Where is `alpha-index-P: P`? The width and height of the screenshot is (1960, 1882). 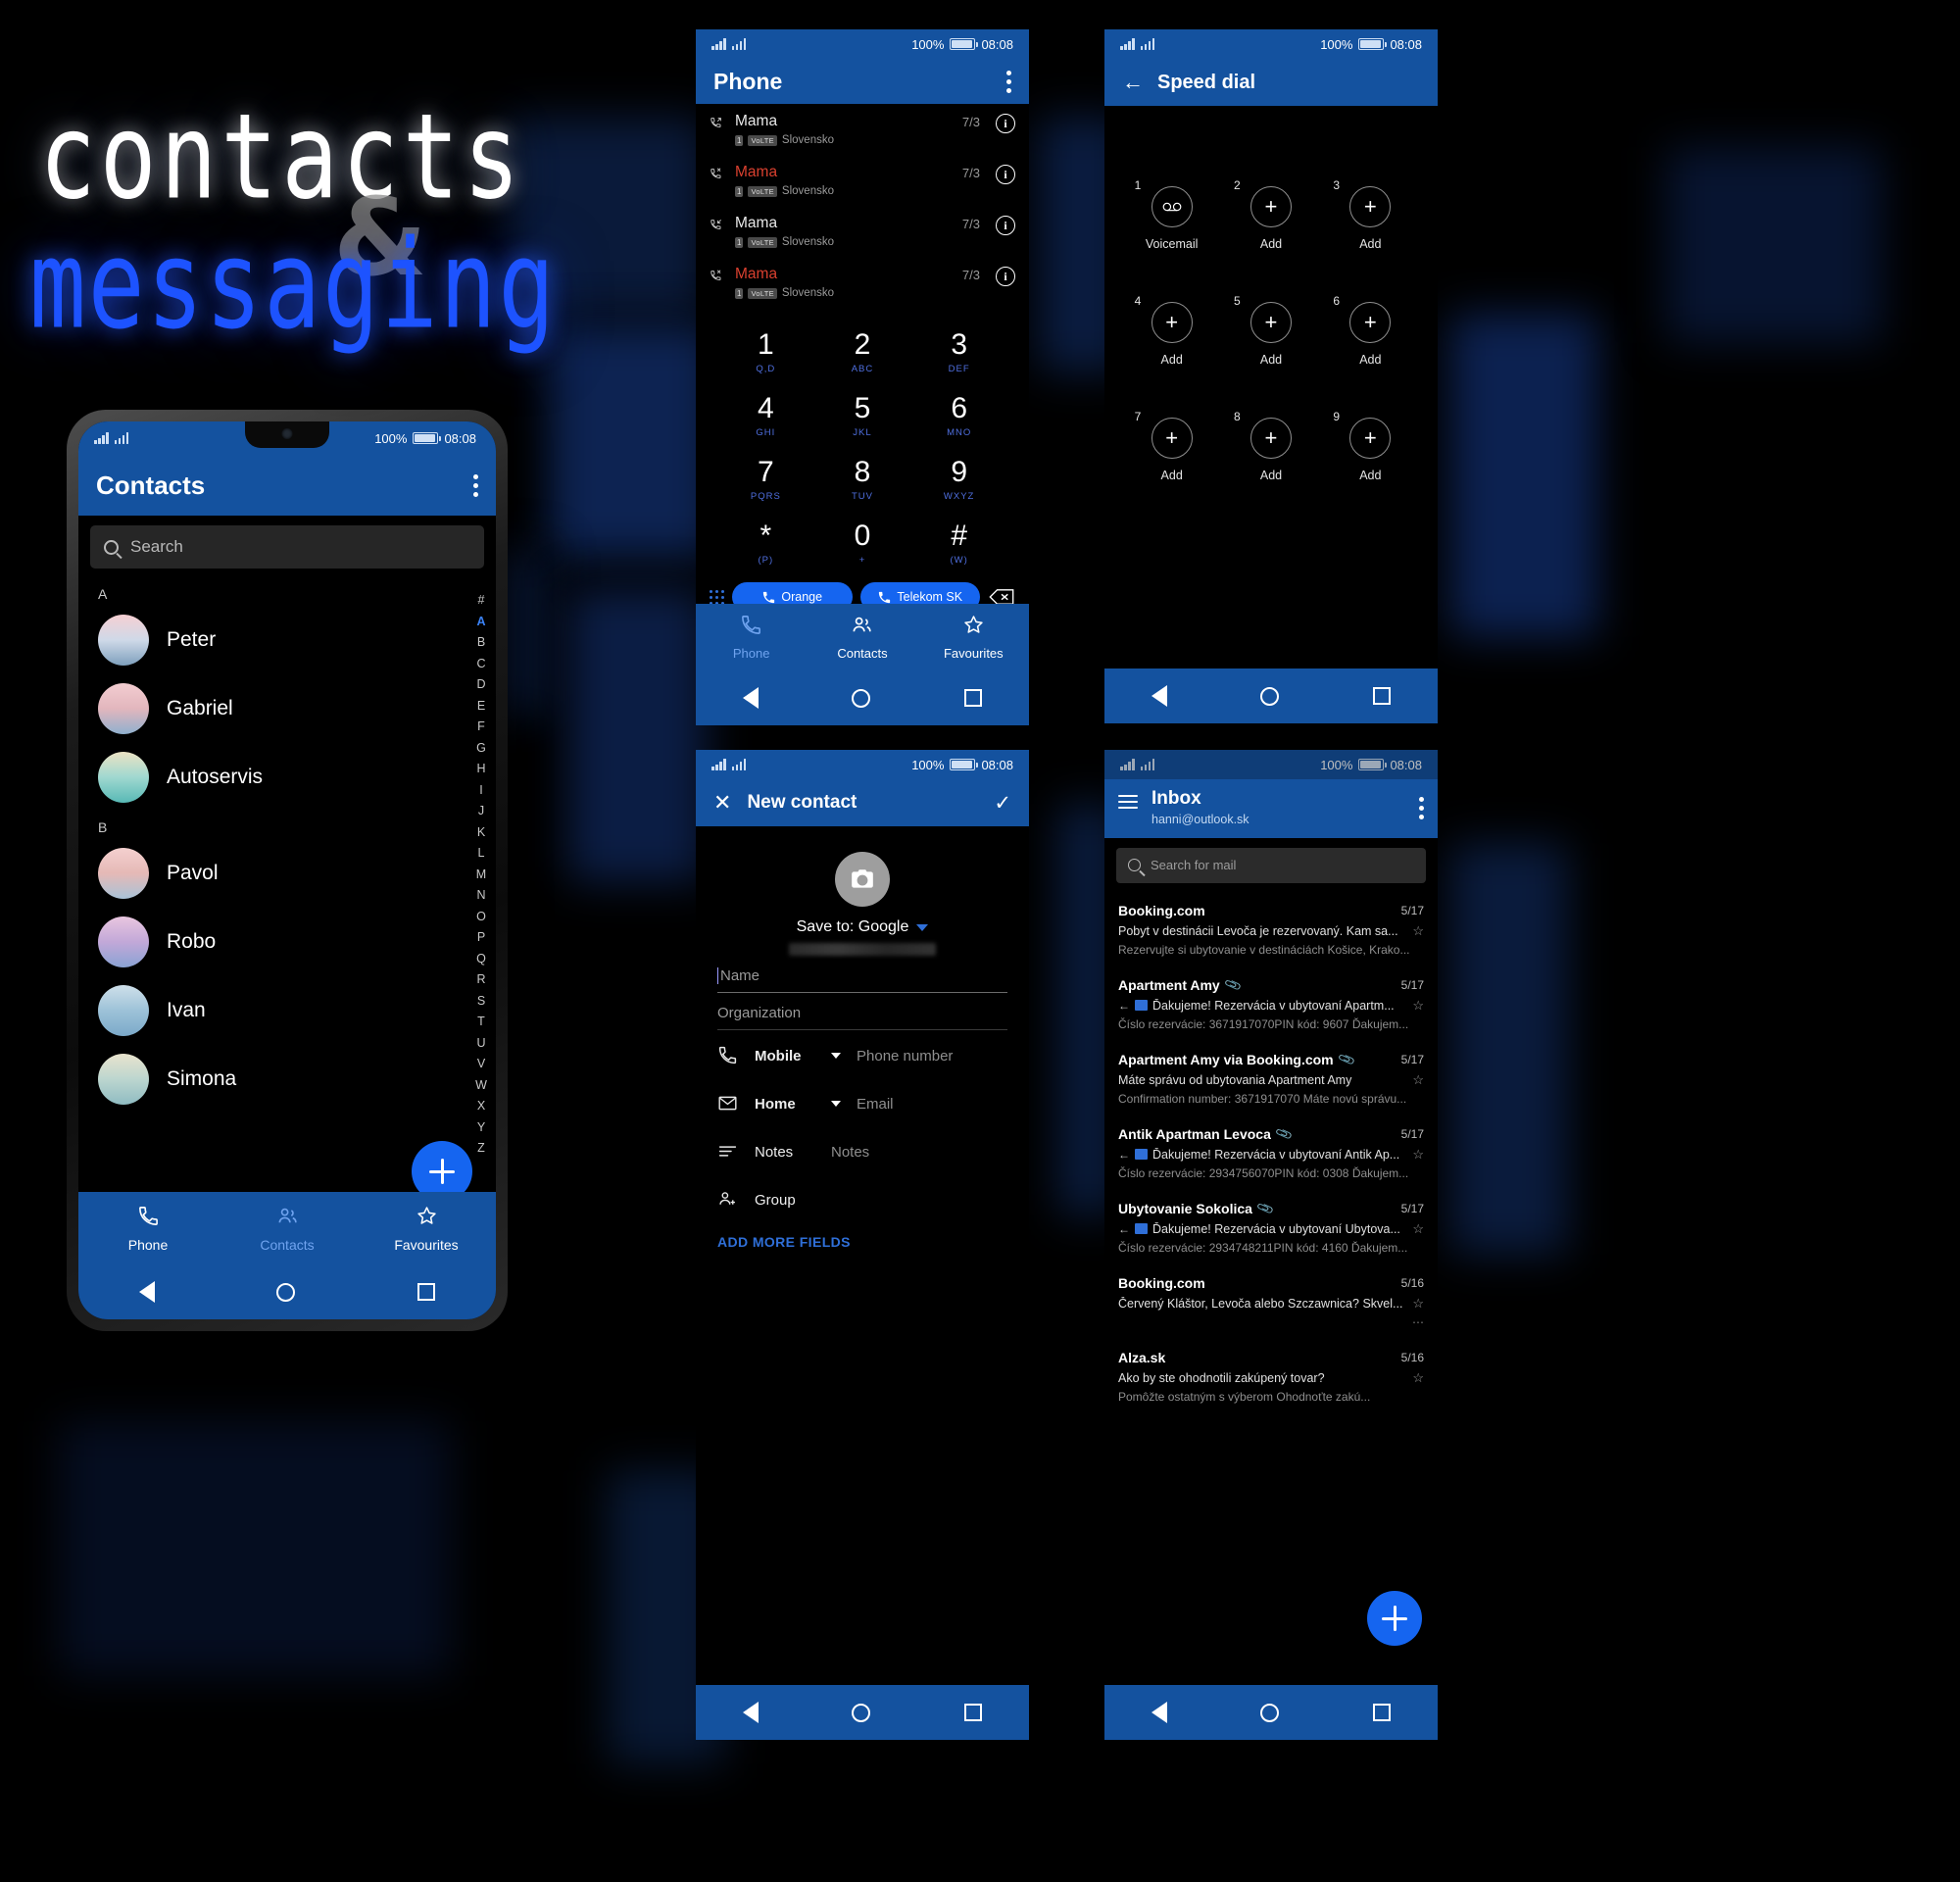
alpha-index-P: P is located at coordinates (481, 938).